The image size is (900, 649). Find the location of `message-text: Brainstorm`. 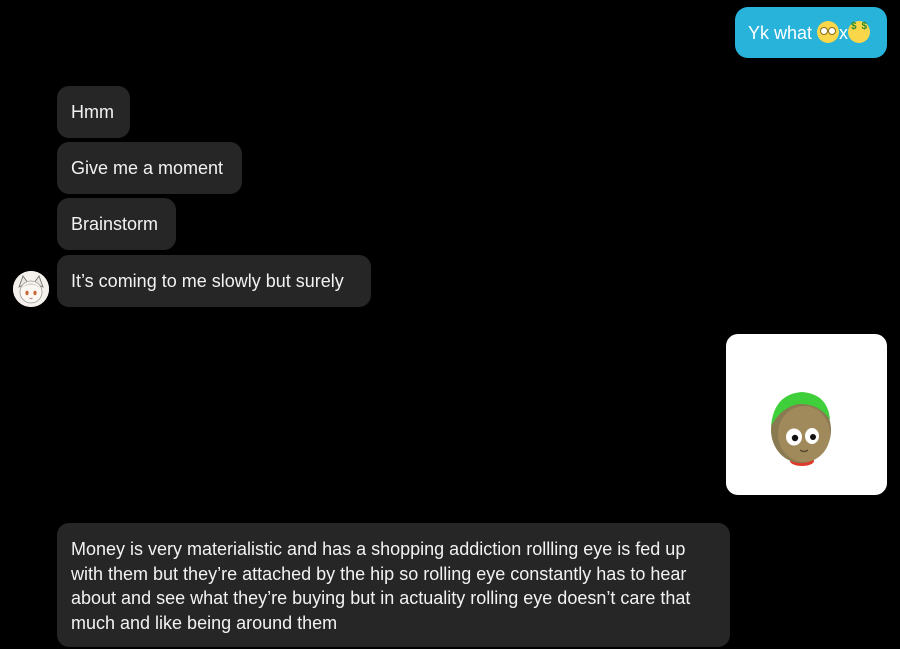

message-text: Brainstorm is located at coordinates (115, 224).